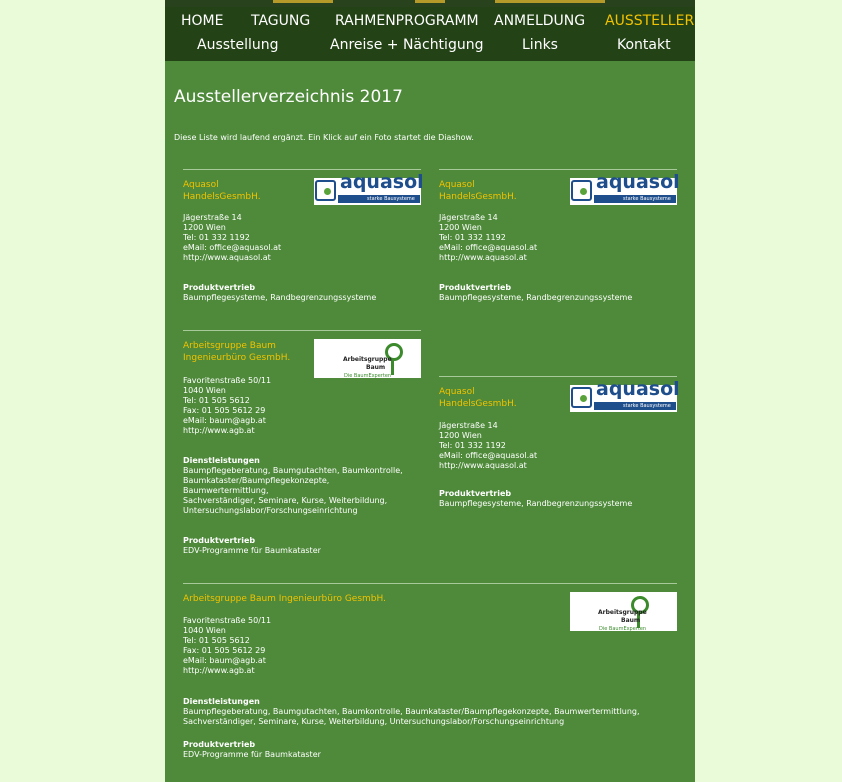 This screenshot has width=842, height=782. What do you see at coordinates (288, 97) in the screenshot?
I see `page-title: Ausstellerverzeichnis 2017` at bounding box center [288, 97].